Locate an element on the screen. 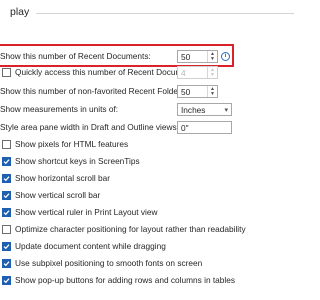 This screenshot has height=300, width=320. checkbox-row-update-dragging: Update document content while dragging is located at coordinates (84, 246).